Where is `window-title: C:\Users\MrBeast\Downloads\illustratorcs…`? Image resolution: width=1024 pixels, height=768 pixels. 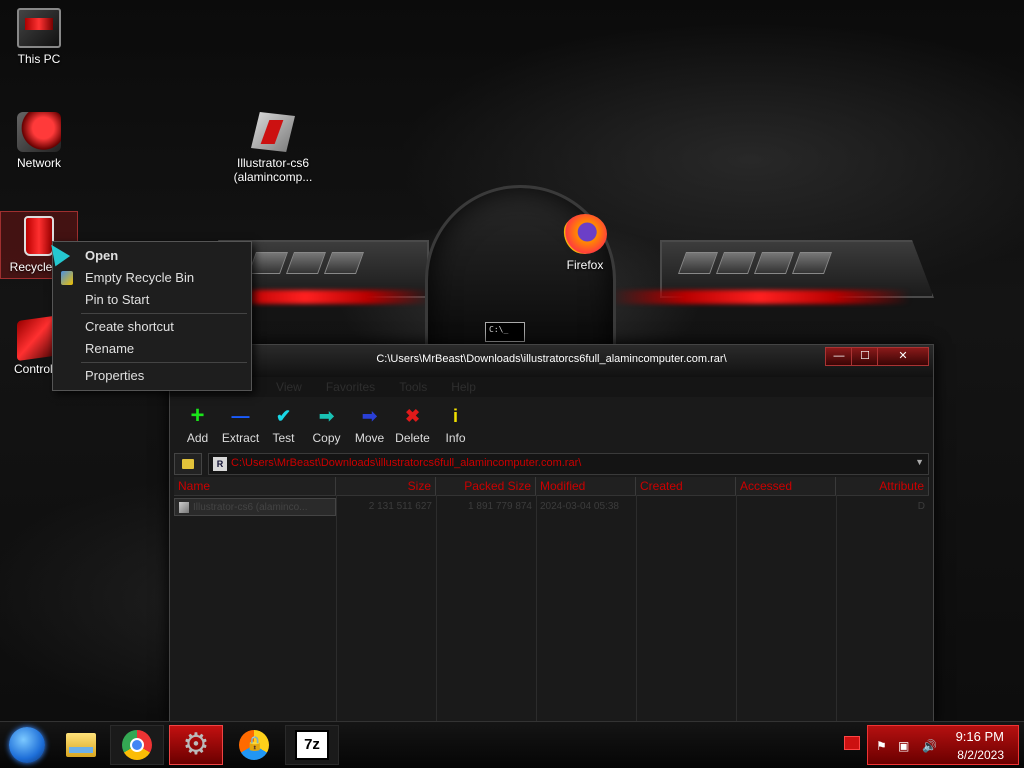 window-title: C:\Users\MrBeast\Downloads\illustratorcs… is located at coordinates (551, 359).